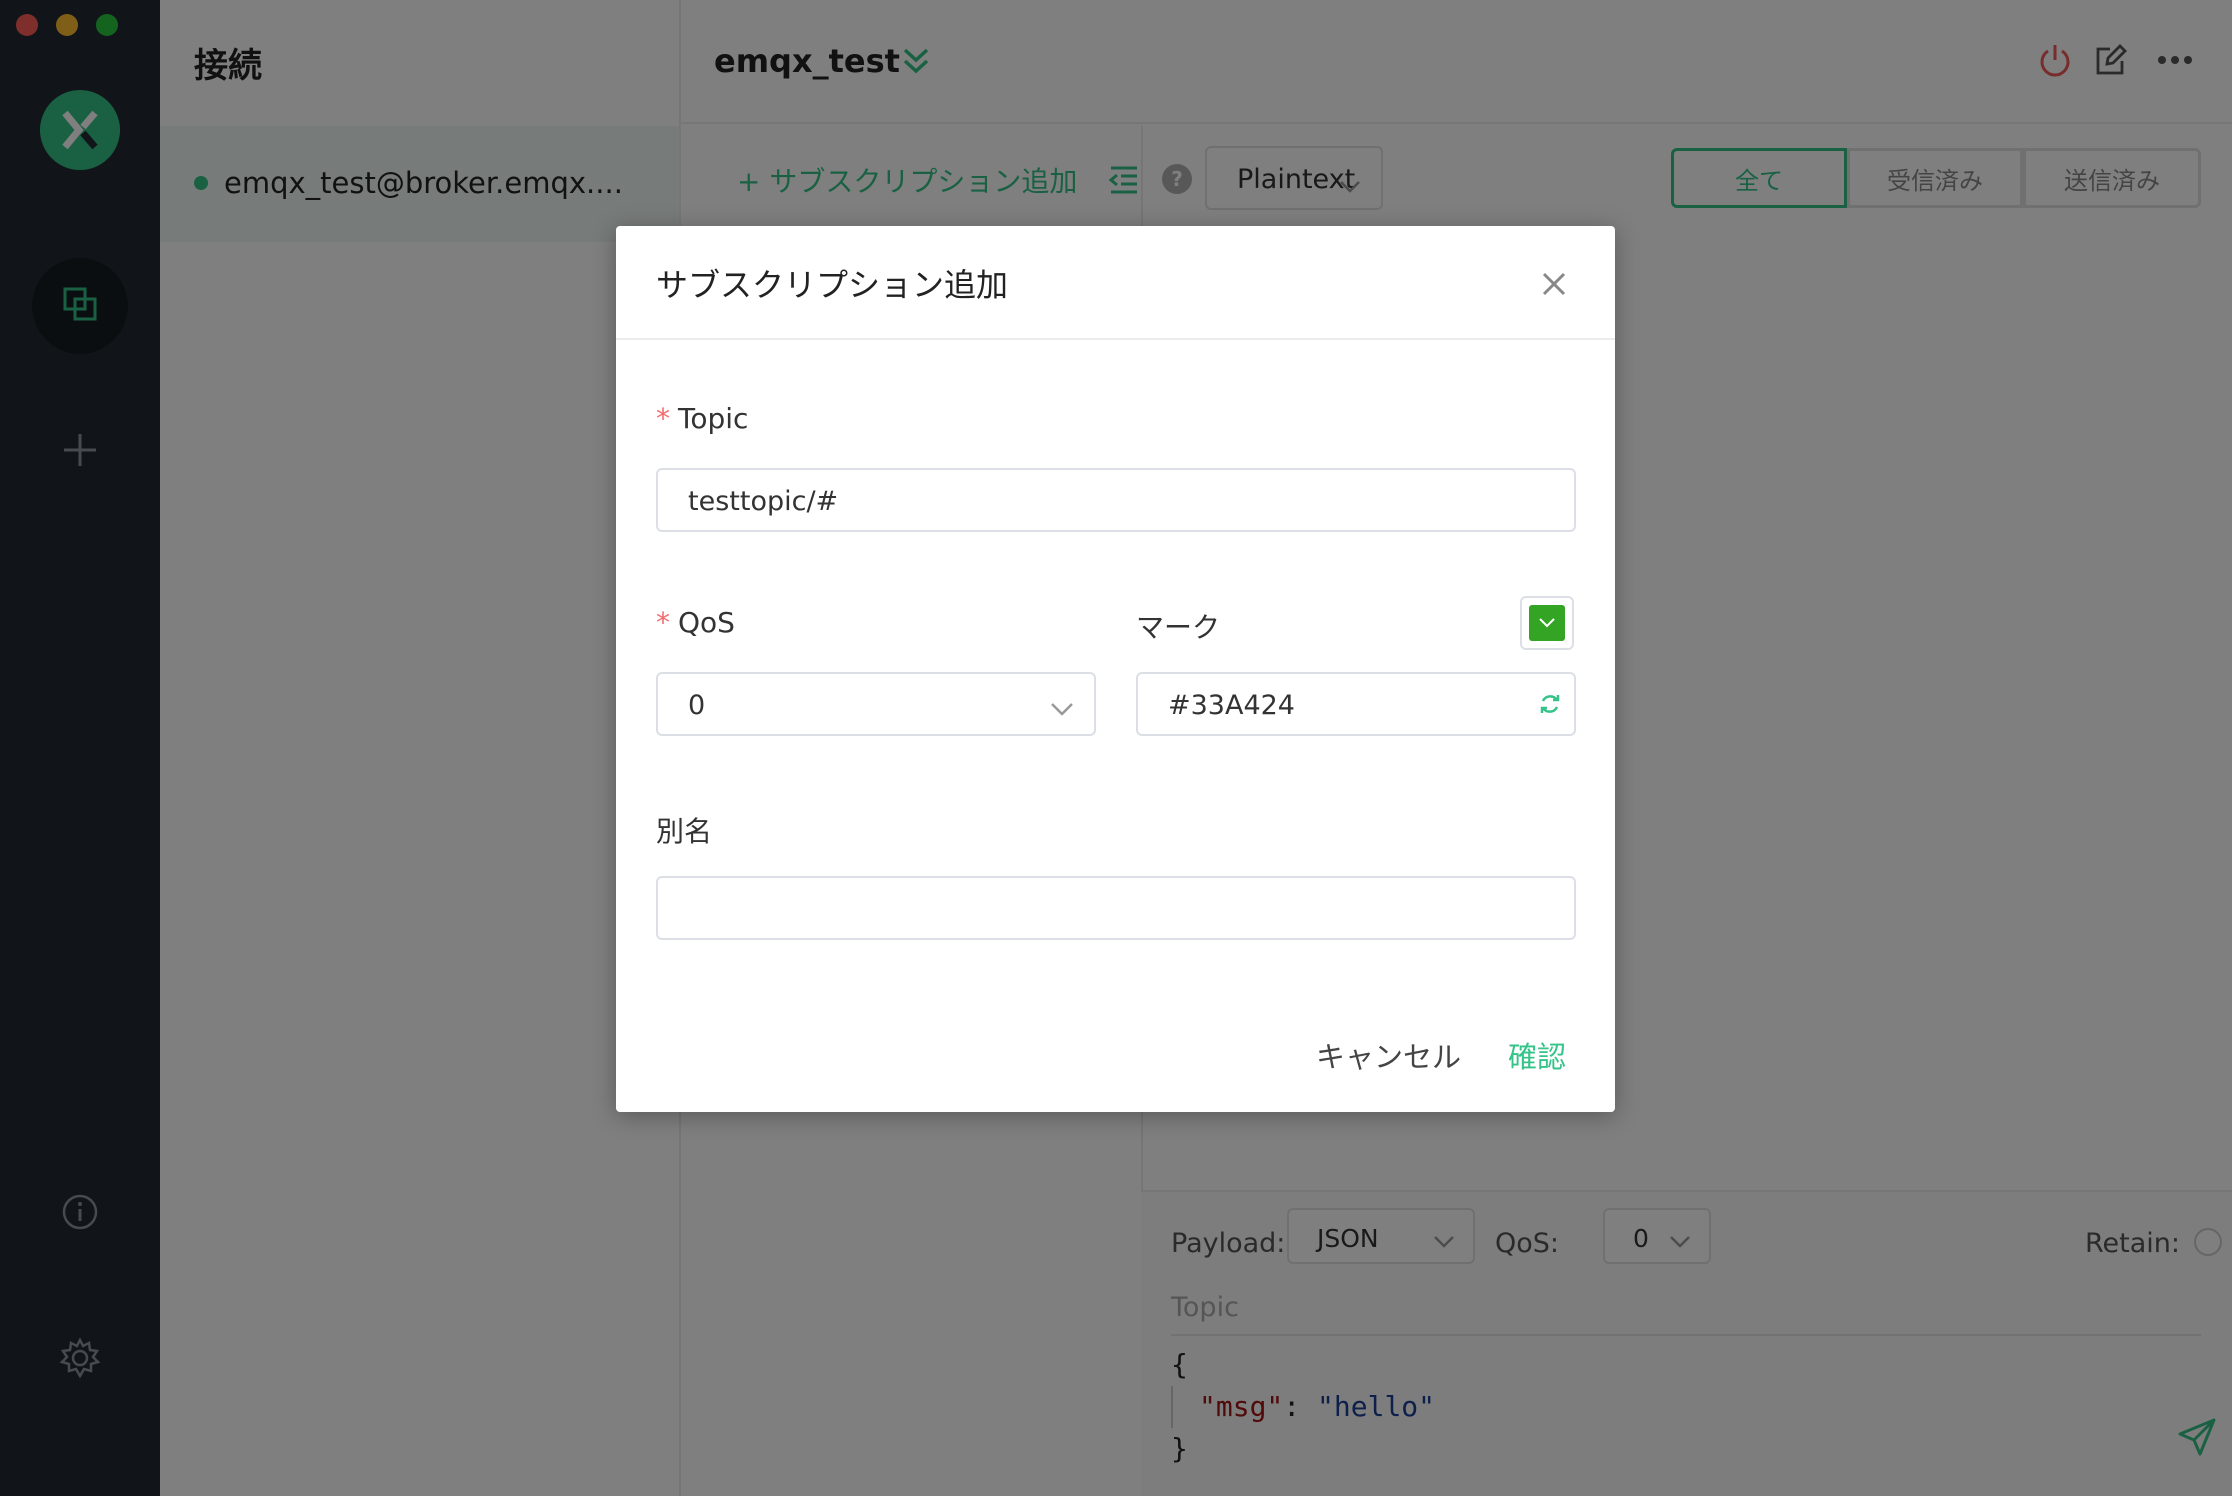 The width and height of the screenshot is (2232, 1496). What do you see at coordinates (713, 418) in the screenshot?
I see `topic-label-text: Topic` at bounding box center [713, 418].